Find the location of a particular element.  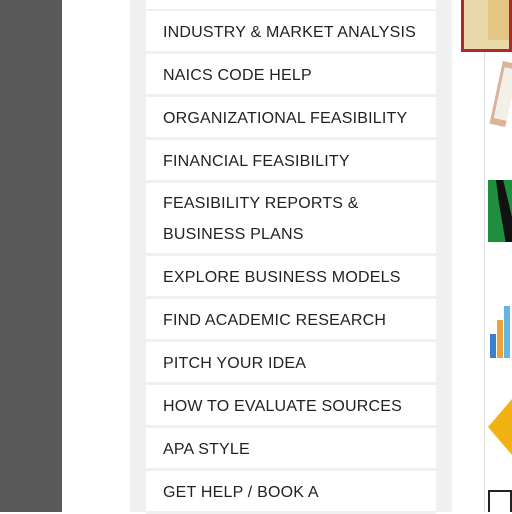

nav-item-find-academic-research: FIND ACADEMIC RESEARCH is located at coordinates (291, 320).